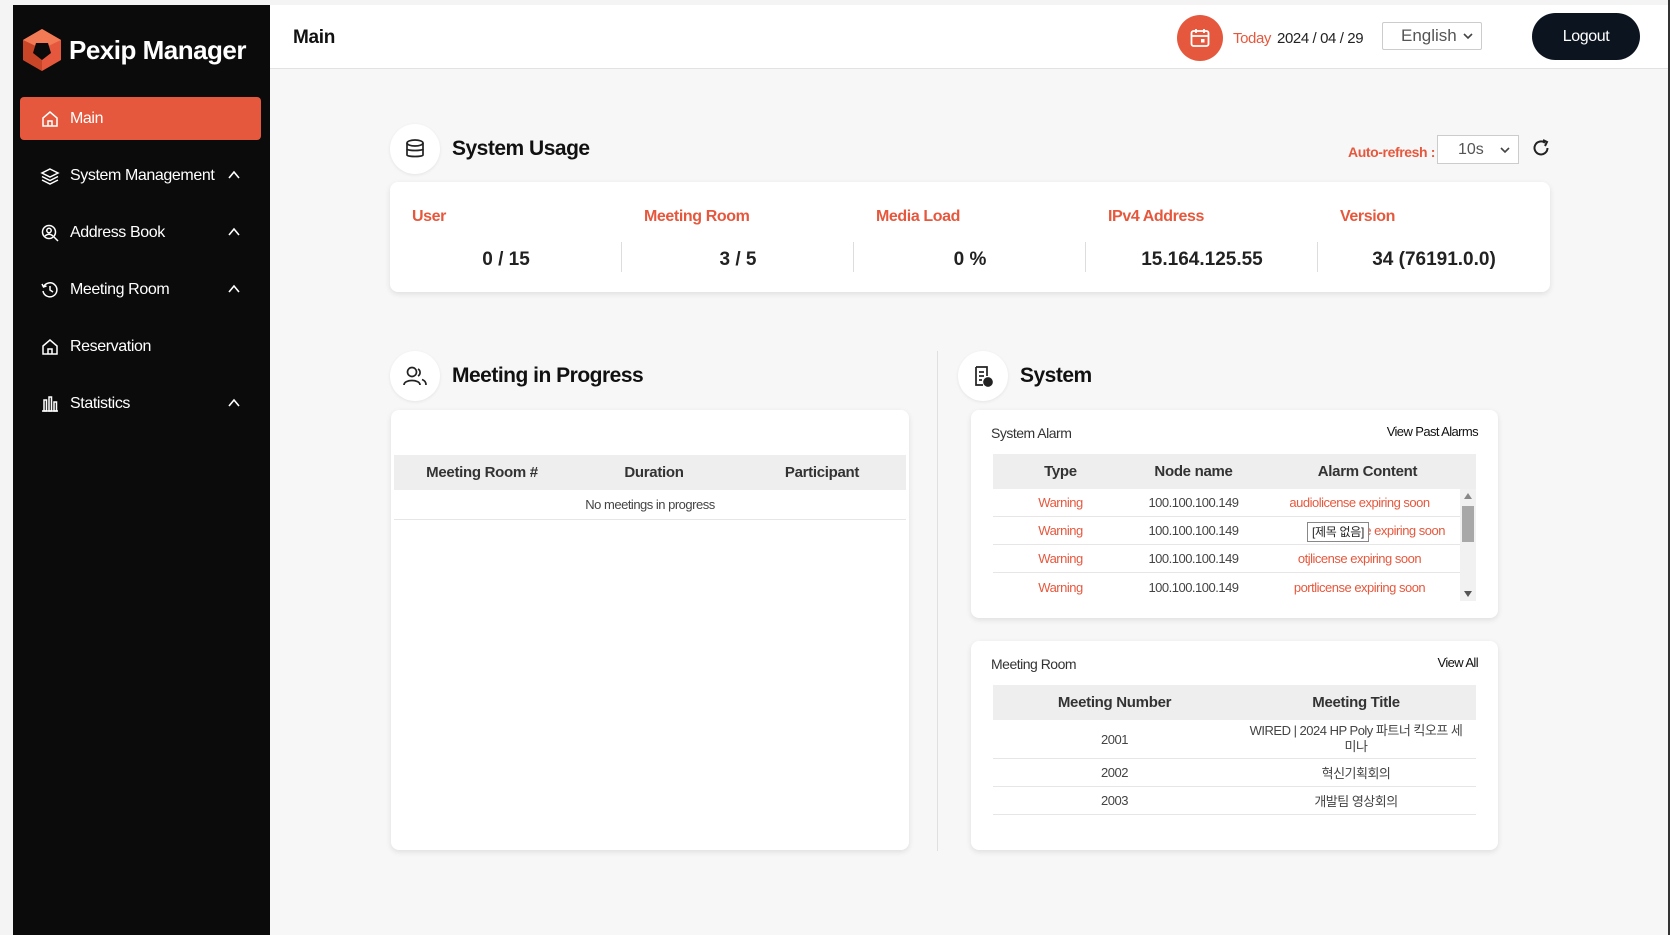  I want to click on auto-refresh-label: Auto-refresh :, so click(1391, 152).